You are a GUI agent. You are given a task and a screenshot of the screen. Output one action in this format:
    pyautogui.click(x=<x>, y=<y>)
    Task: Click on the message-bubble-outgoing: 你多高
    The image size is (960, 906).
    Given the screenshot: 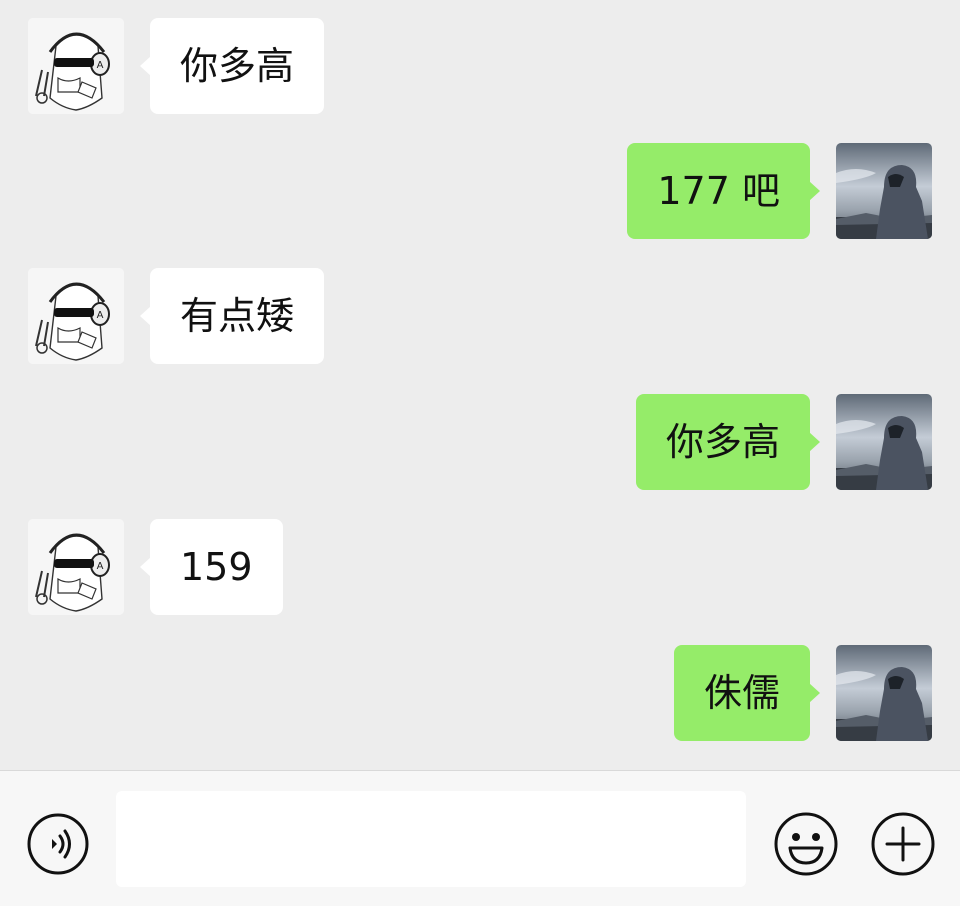 What is the action you would take?
    pyautogui.click(x=728, y=442)
    